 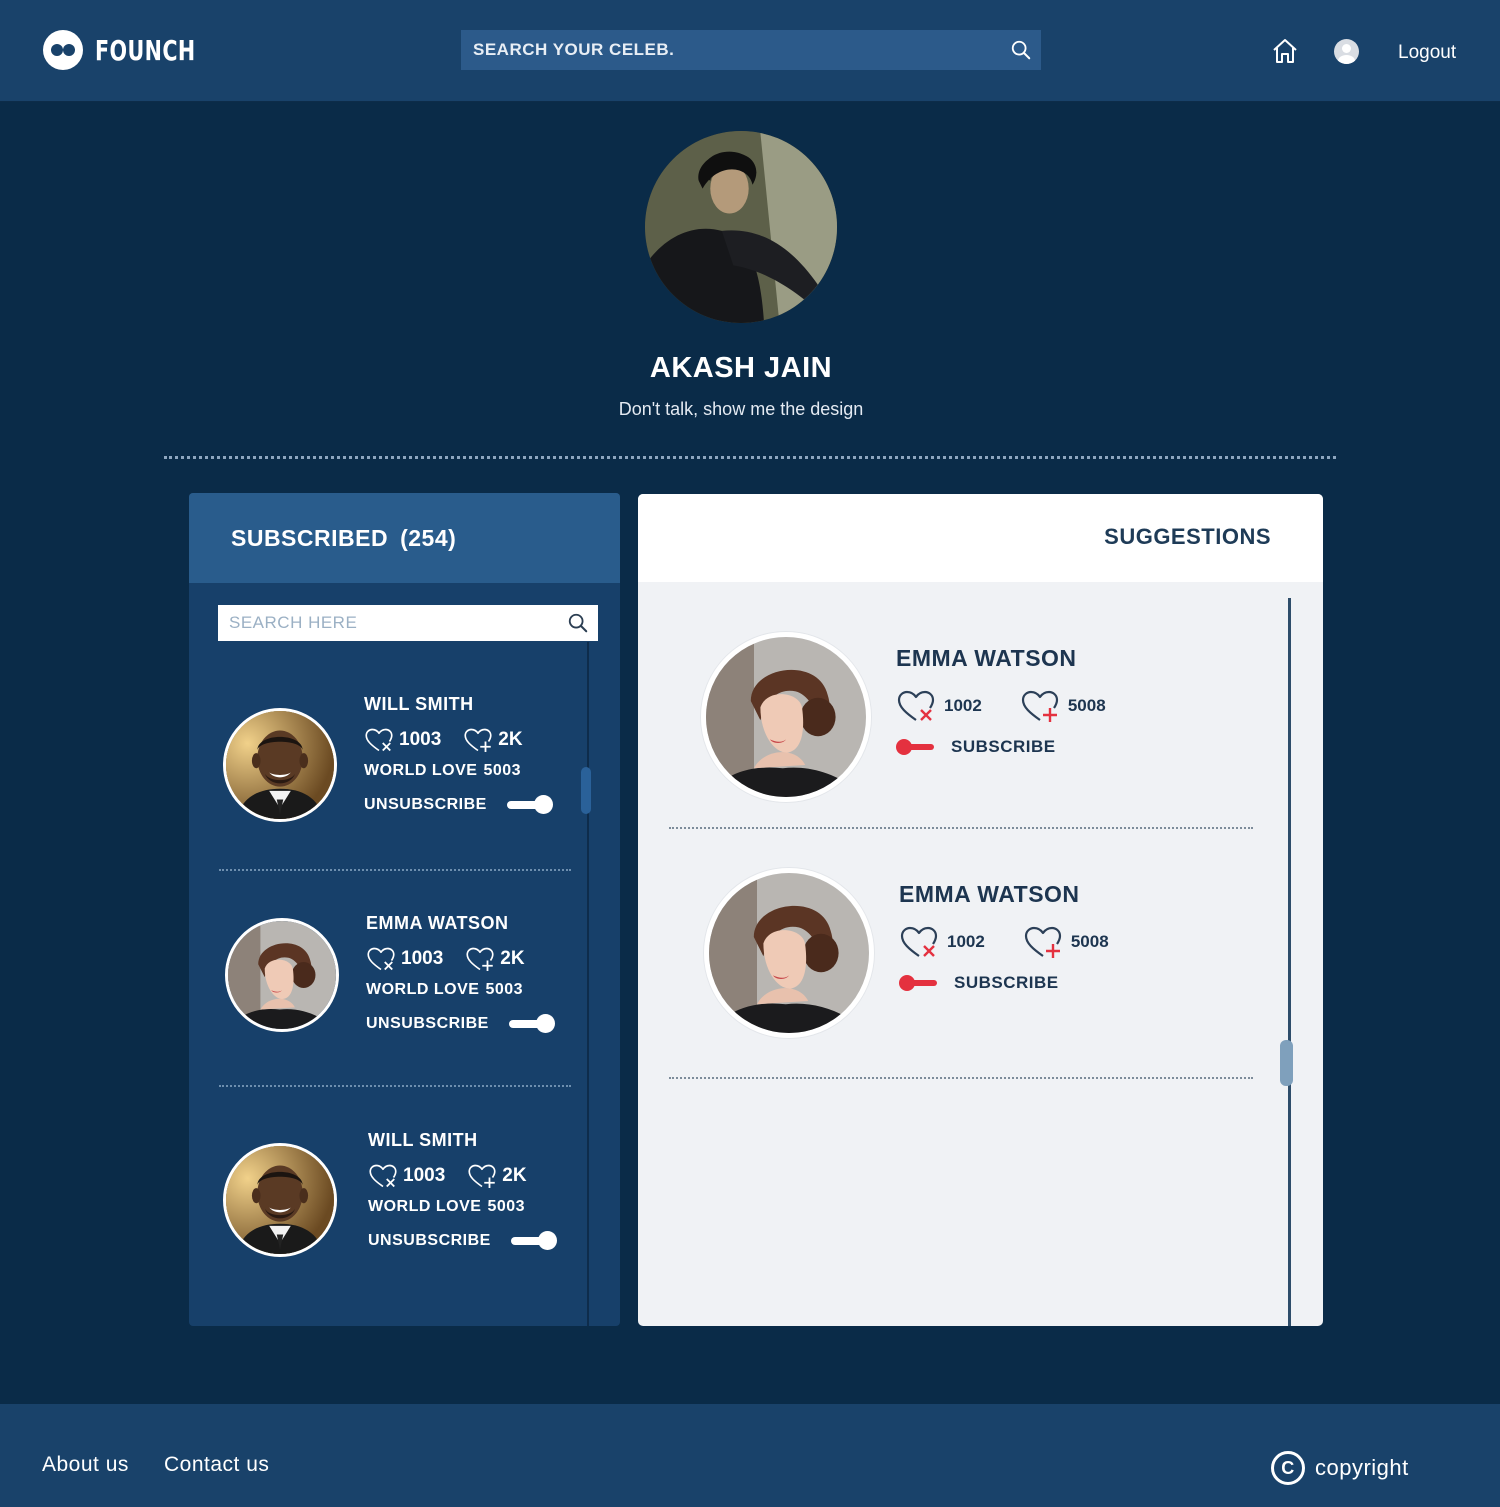 What do you see at coordinates (1427, 53) in the screenshot?
I see `logout-link: Logout` at bounding box center [1427, 53].